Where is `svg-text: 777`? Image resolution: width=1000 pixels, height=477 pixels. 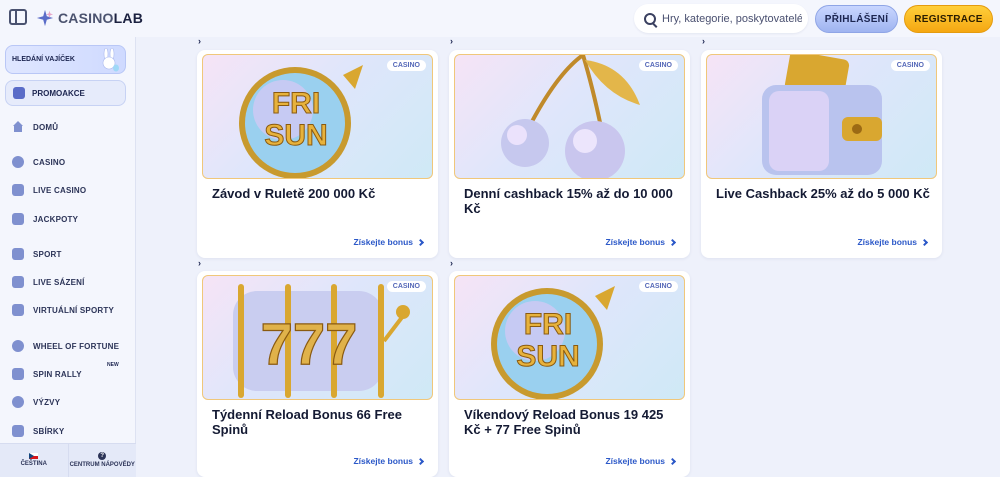
svg-text: 777 is located at coordinates (309, 344).